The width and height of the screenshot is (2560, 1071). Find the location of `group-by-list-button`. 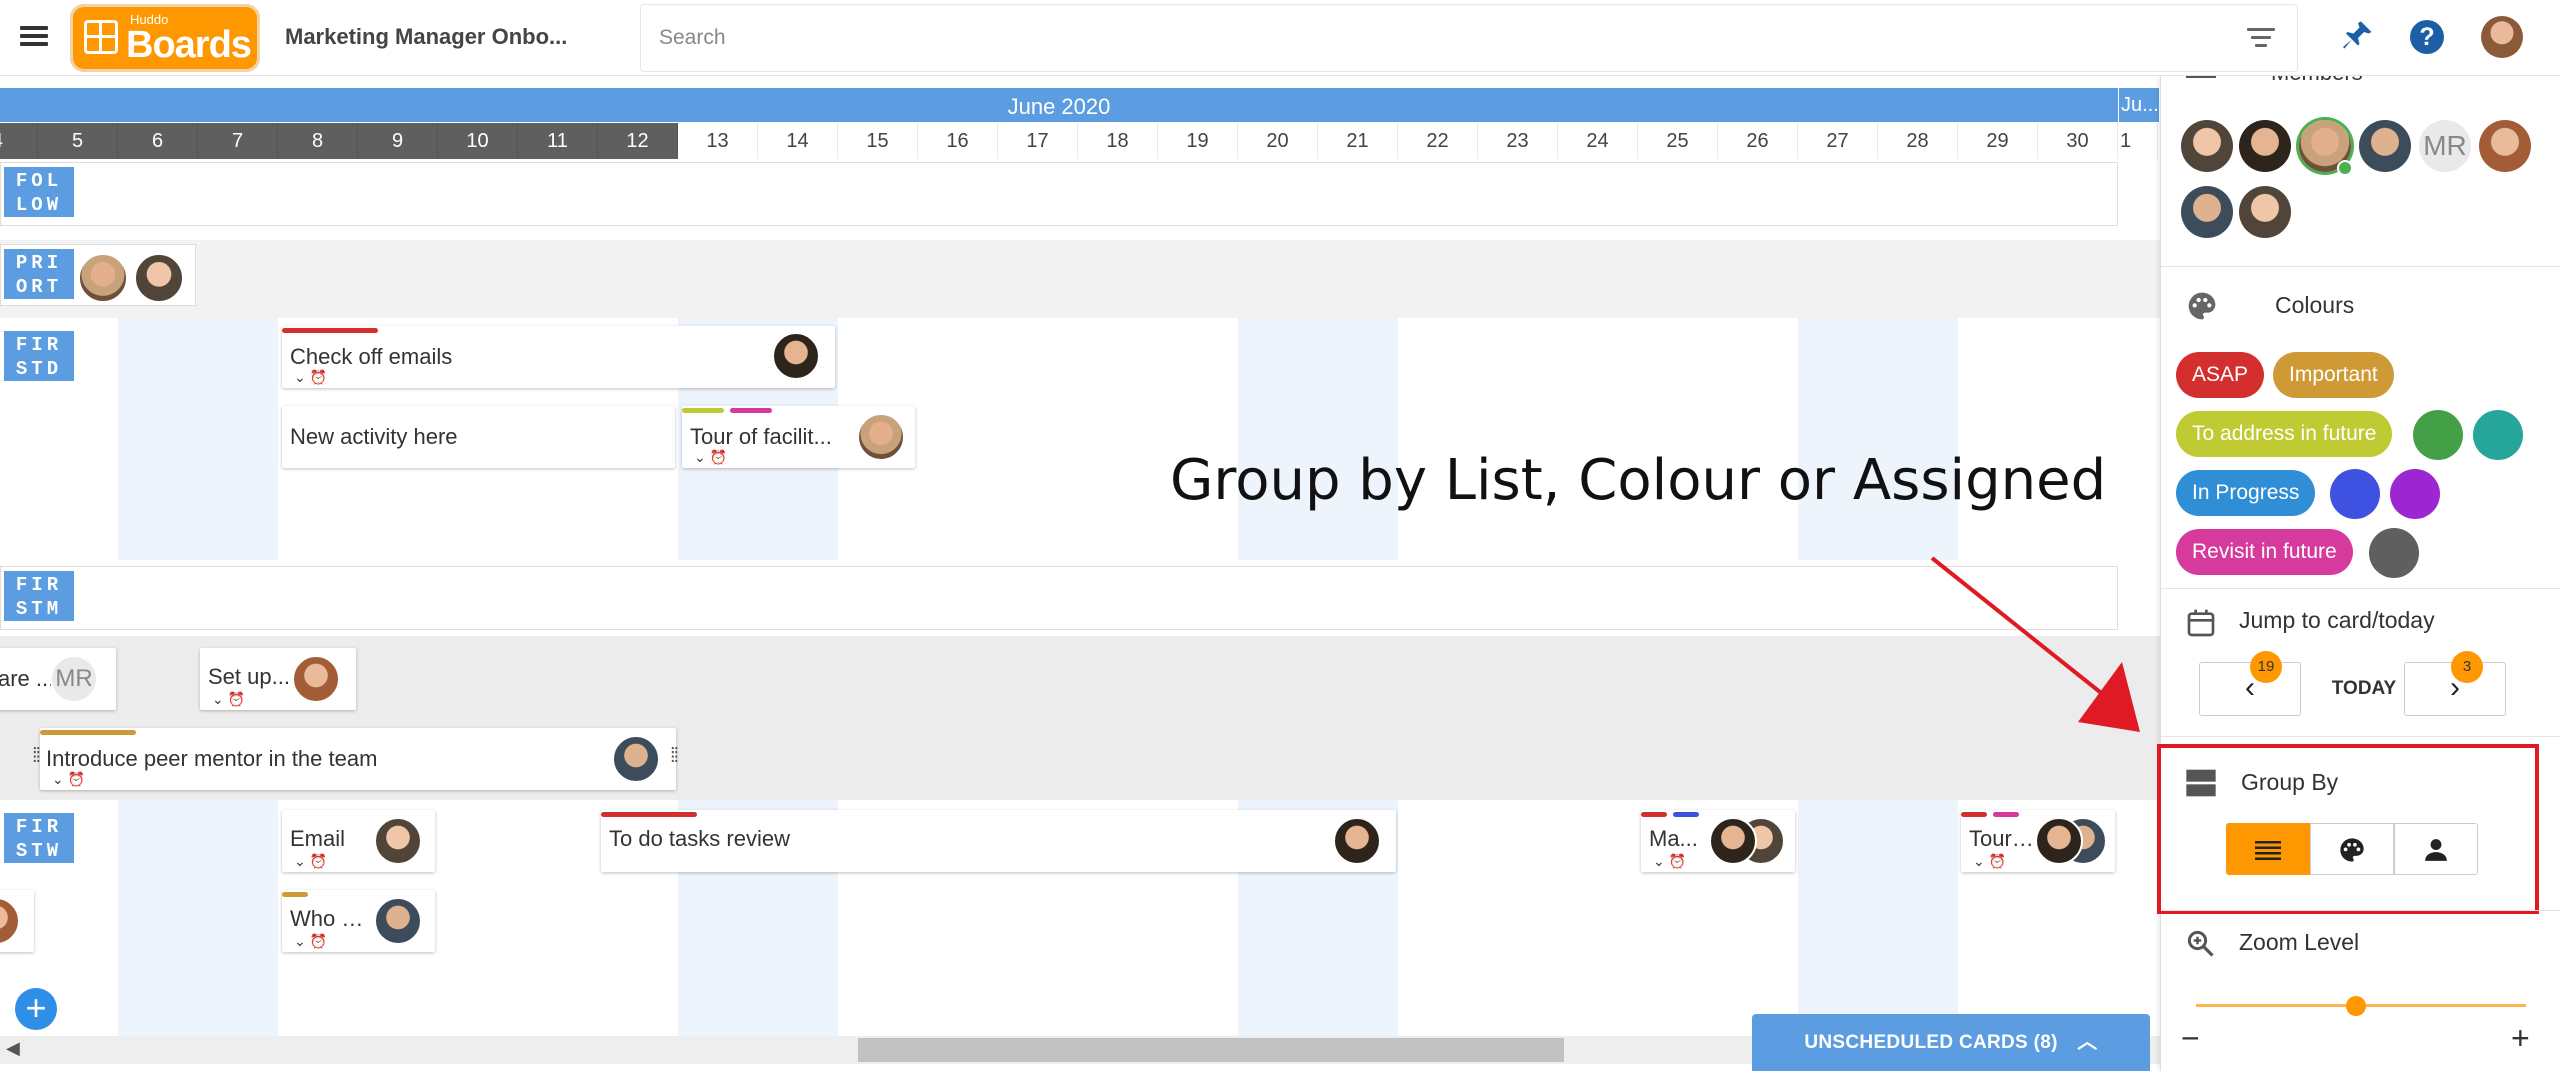

group-by-list-button is located at coordinates (2268, 849).